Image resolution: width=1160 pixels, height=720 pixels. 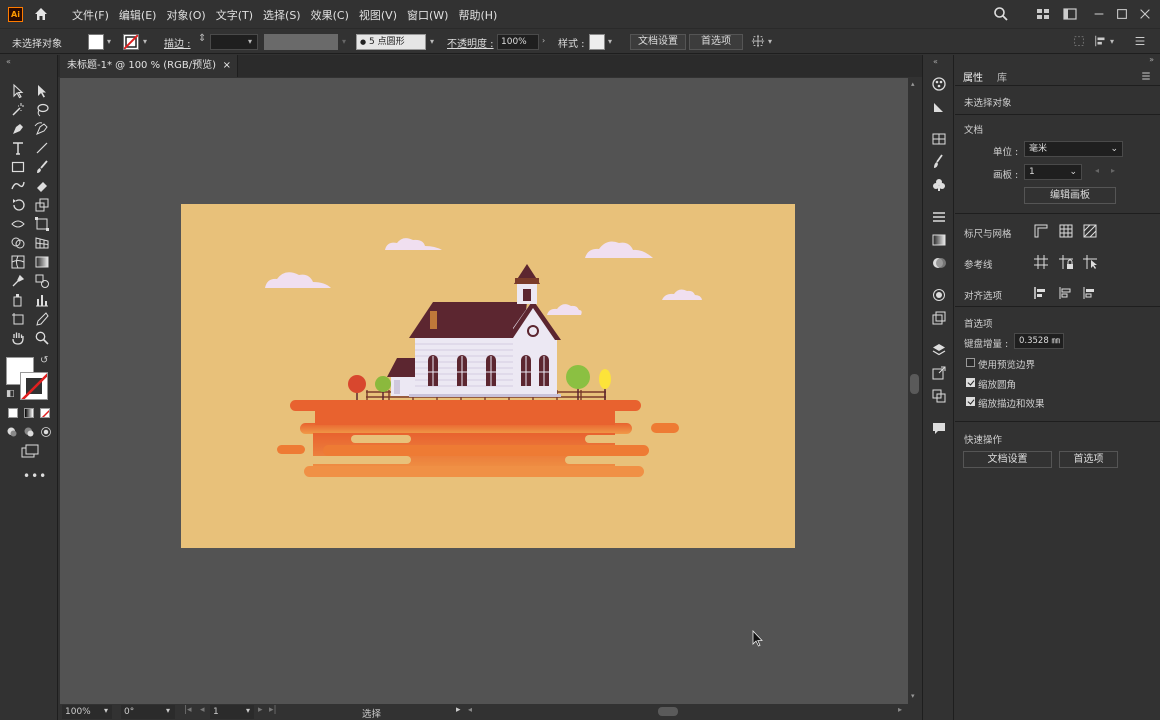 I want to click on screen-mode-icon, so click(x=30, y=452).